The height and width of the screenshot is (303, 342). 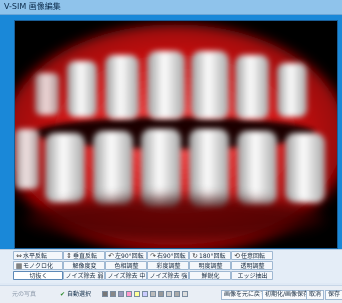 I want to click on denoise-strong-button: ノイズ除去 強, so click(x=168, y=275).